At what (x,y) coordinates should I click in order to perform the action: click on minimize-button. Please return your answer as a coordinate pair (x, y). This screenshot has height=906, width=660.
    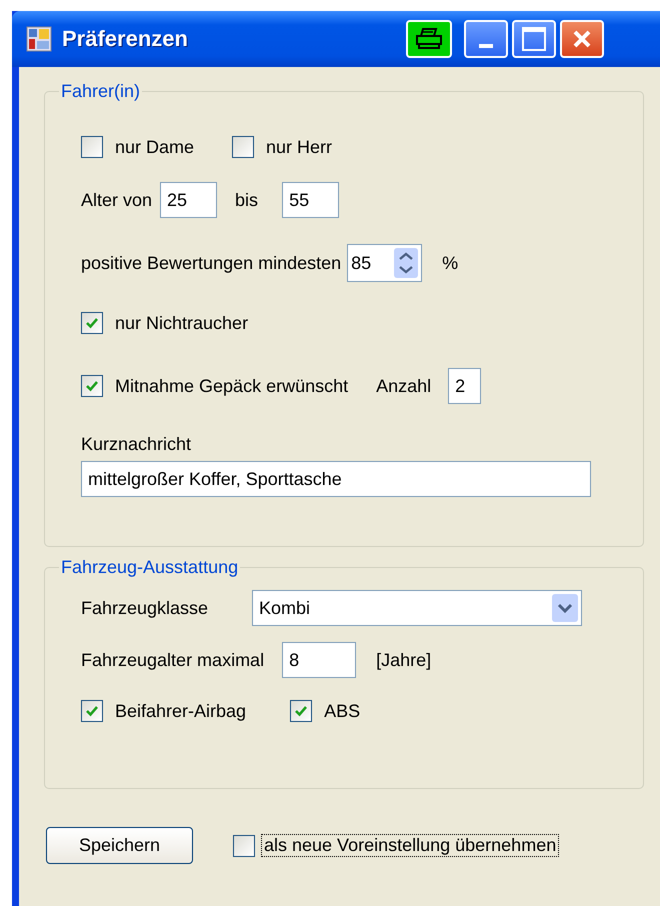
    Looking at the image, I should click on (486, 39).